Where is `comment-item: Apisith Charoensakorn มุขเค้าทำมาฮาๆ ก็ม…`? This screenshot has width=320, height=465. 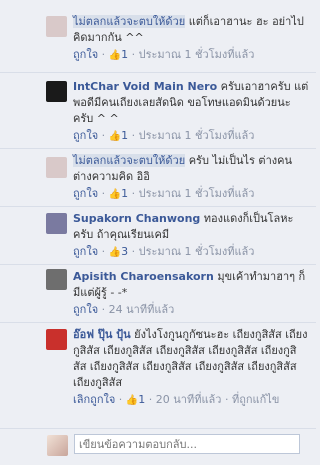 comment-item: Apisith Charoensakorn มุขเค้าทำมาฮาๆ ก็ม… is located at coordinates (158, 293).